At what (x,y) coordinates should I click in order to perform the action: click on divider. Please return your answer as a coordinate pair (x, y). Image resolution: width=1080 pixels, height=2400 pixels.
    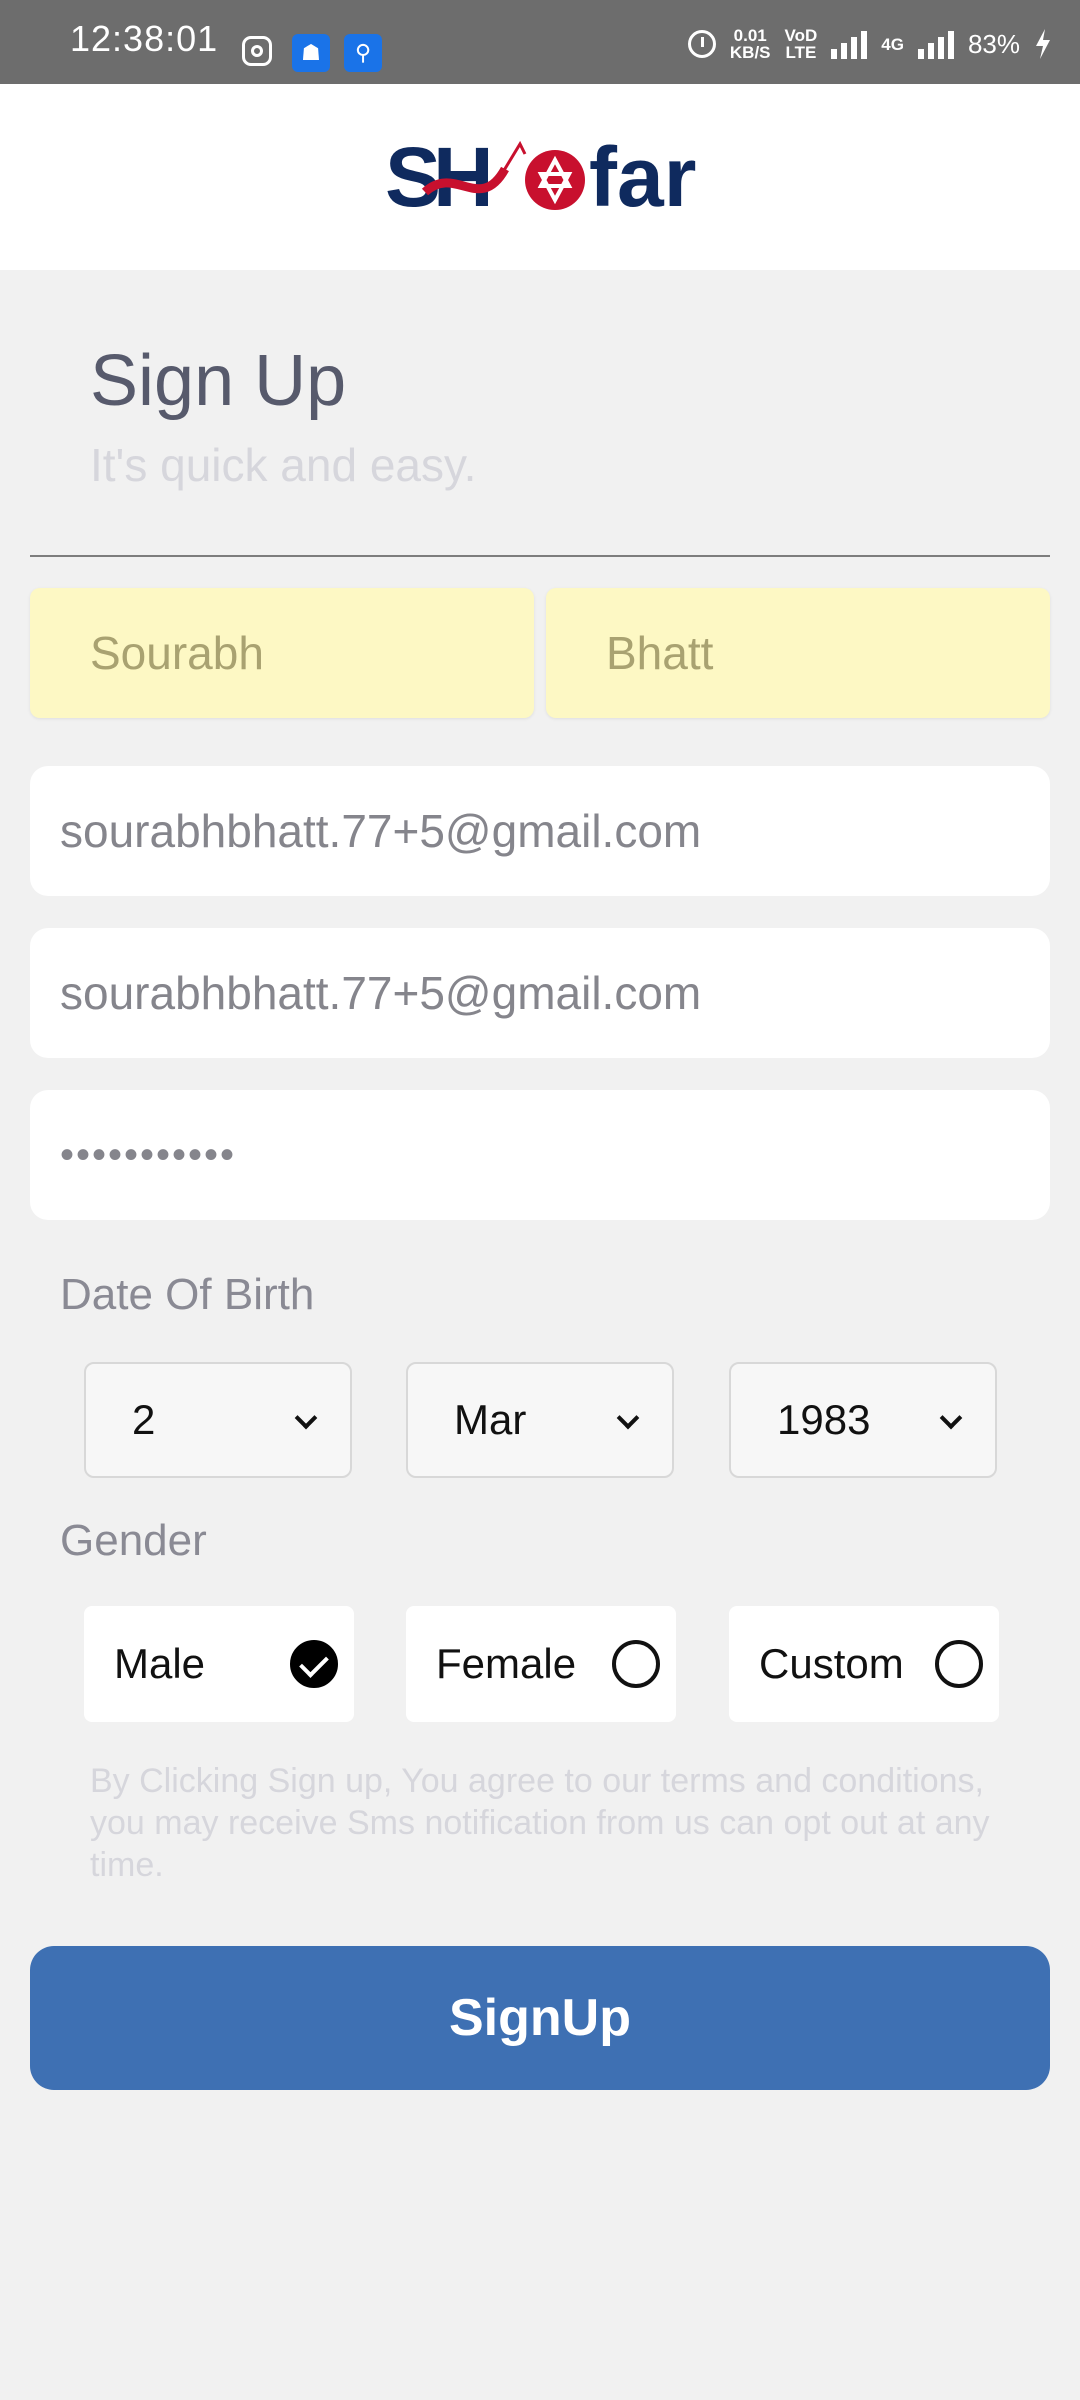
    Looking at the image, I should click on (540, 556).